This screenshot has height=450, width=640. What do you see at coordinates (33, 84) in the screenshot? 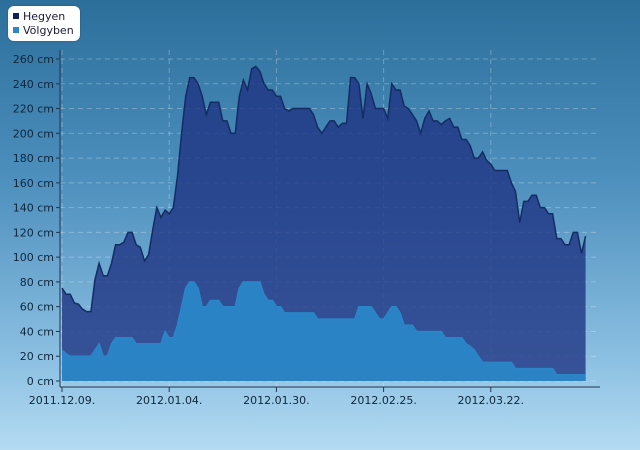
I see `y-tick-label: 240 cm` at bounding box center [33, 84].